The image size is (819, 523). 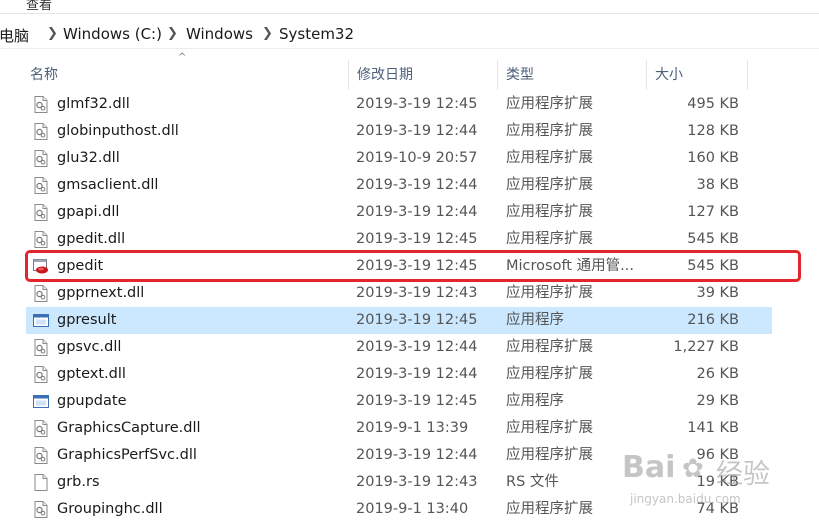 What do you see at coordinates (409, 7) in the screenshot?
I see `ribbon-strip: 查看` at bounding box center [409, 7].